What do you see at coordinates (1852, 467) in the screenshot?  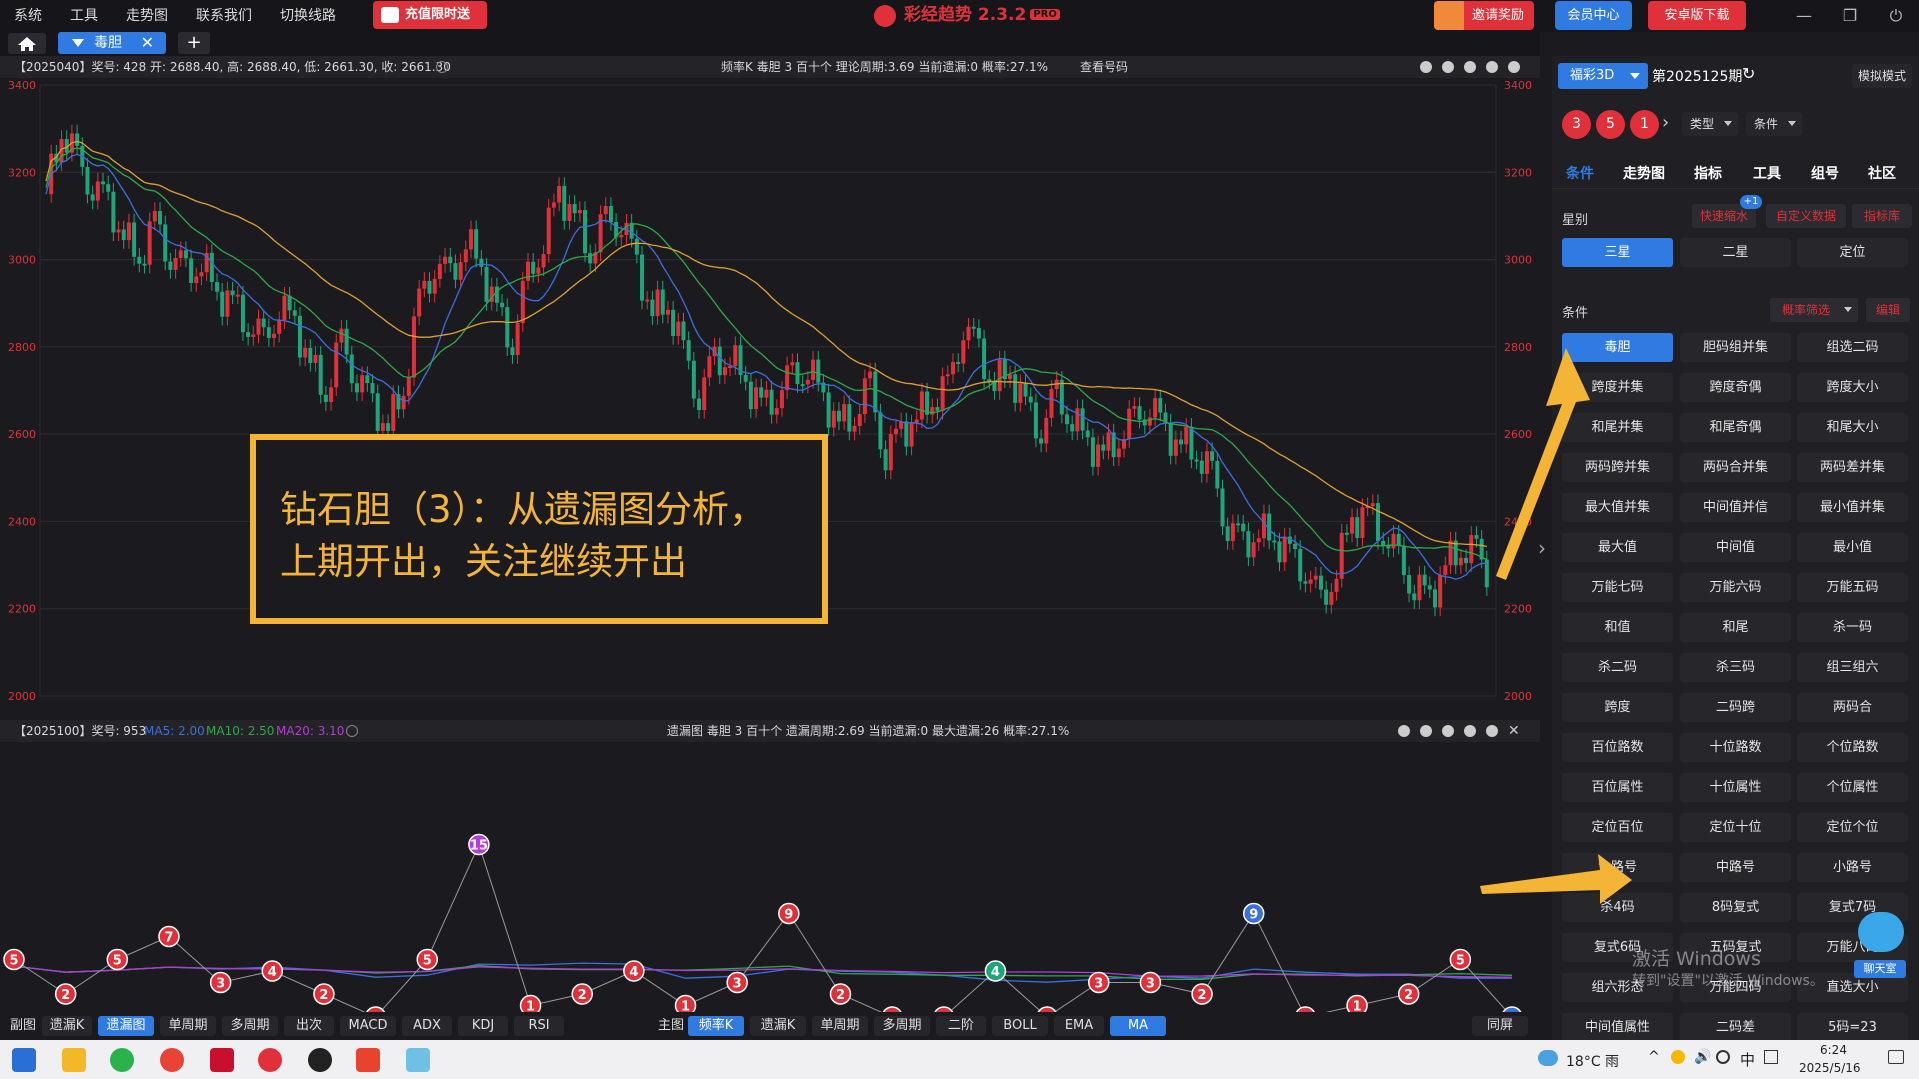 I see `condition-button: 两码差并集` at bounding box center [1852, 467].